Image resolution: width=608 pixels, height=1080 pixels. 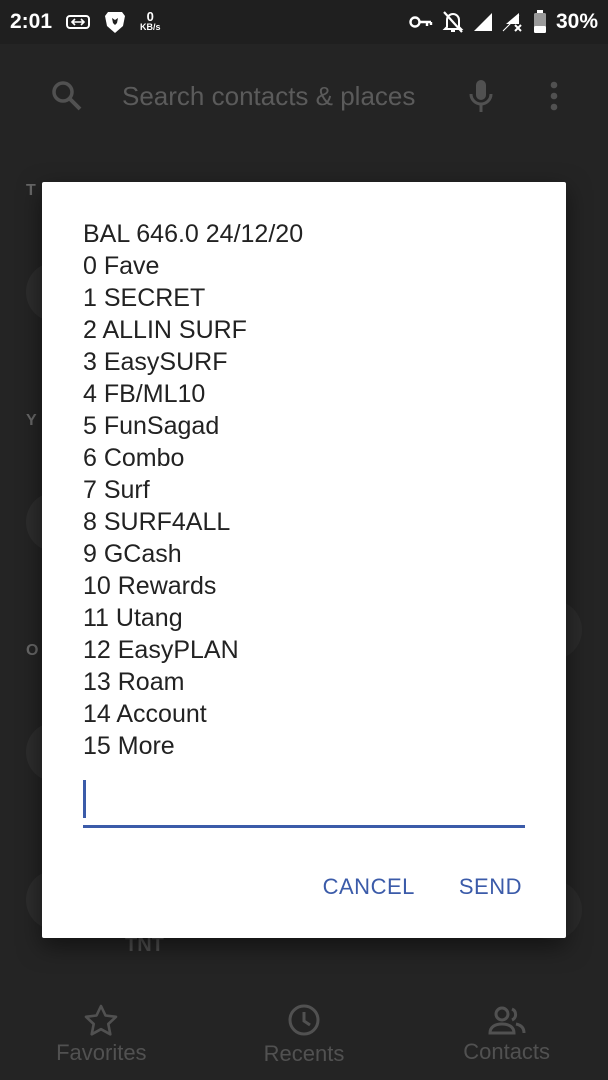 What do you see at coordinates (144, 298) in the screenshot?
I see `menu-option: 1 SECRET` at bounding box center [144, 298].